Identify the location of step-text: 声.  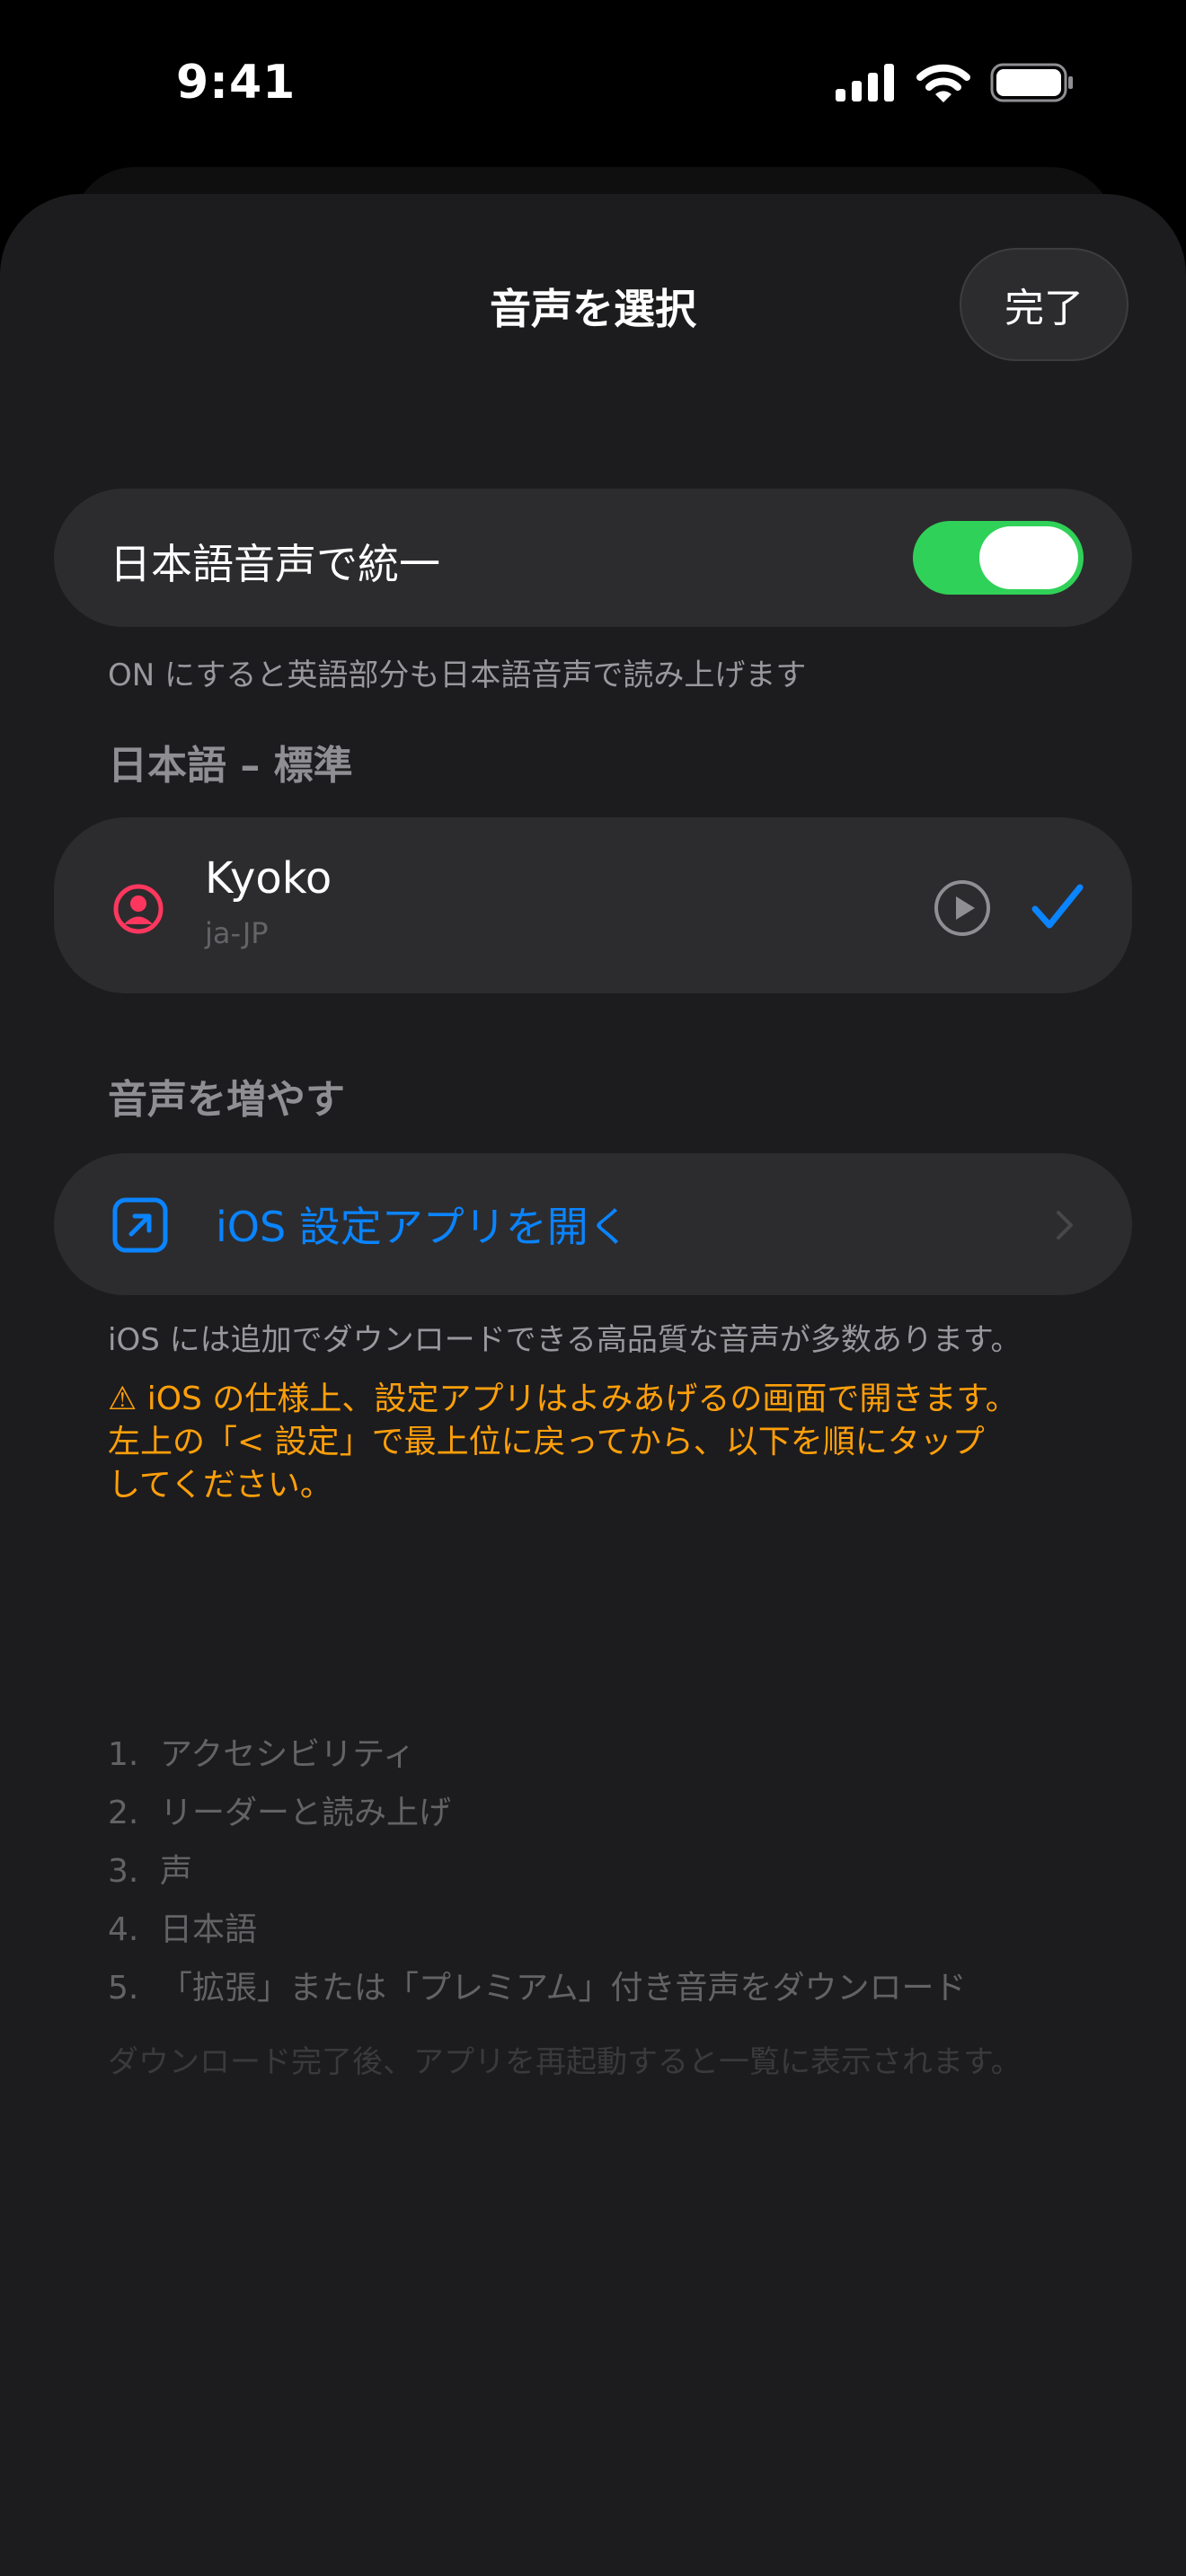
(176, 1871).